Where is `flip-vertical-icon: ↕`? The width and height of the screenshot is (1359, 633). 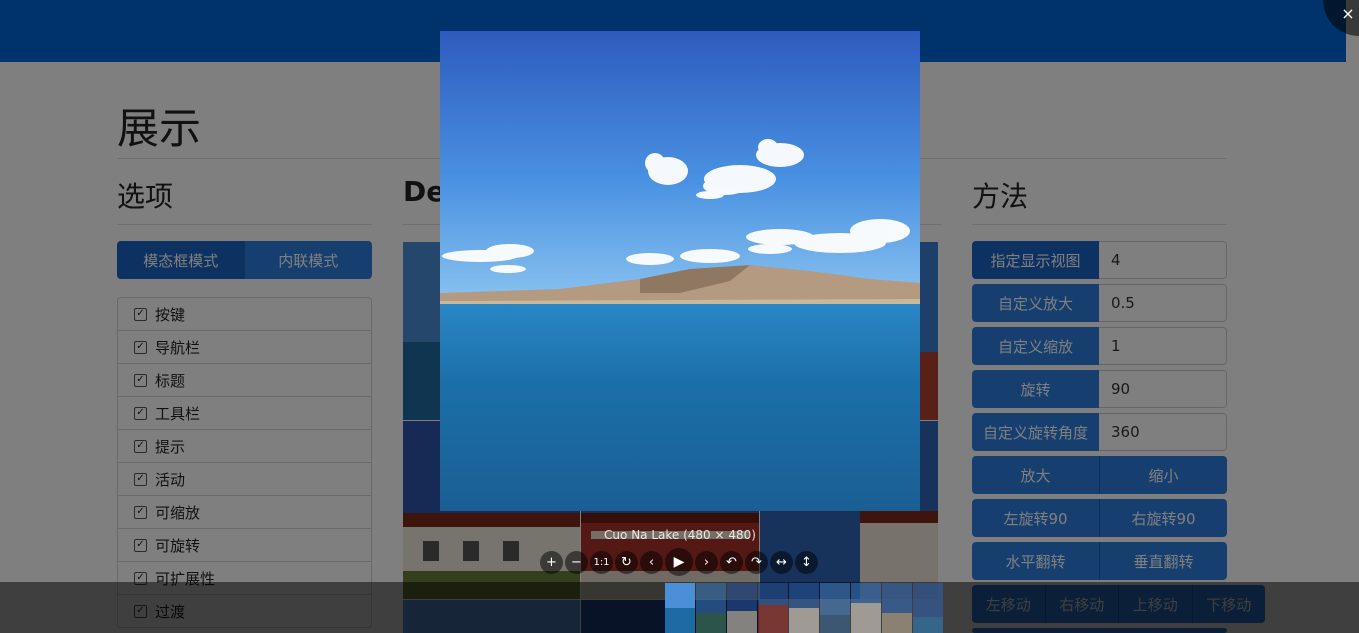 flip-vertical-icon: ↕ is located at coordinates (806, 562).